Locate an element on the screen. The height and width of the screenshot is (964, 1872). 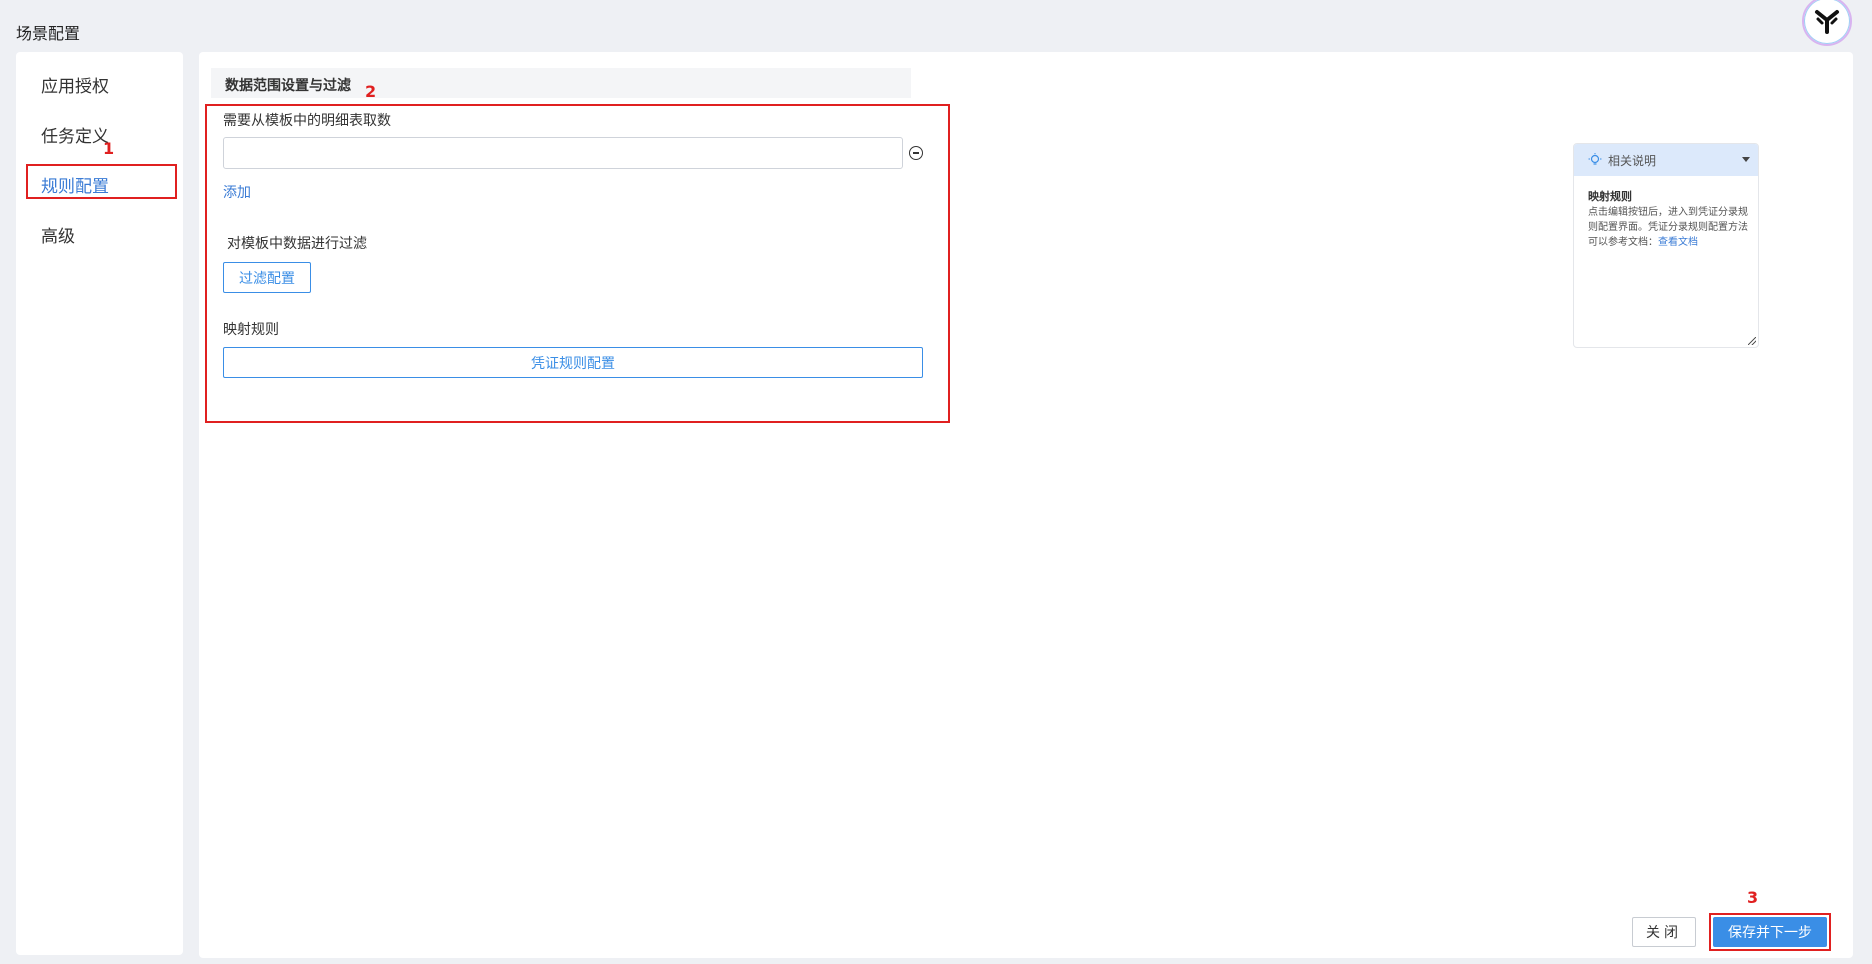
chevron-down-icon is located at coordinates (1746, 159).